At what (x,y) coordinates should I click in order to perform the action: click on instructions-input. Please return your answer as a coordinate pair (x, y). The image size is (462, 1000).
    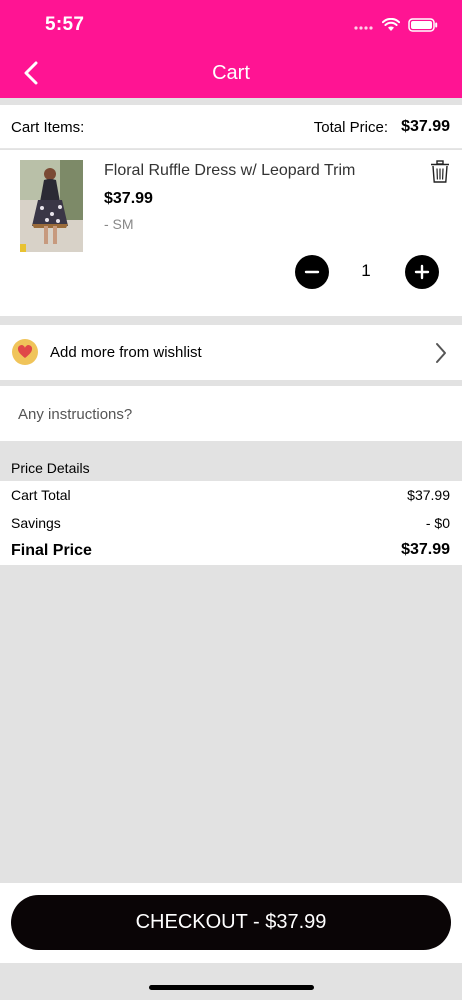
    Looking at the image, I should click on (228, 414).